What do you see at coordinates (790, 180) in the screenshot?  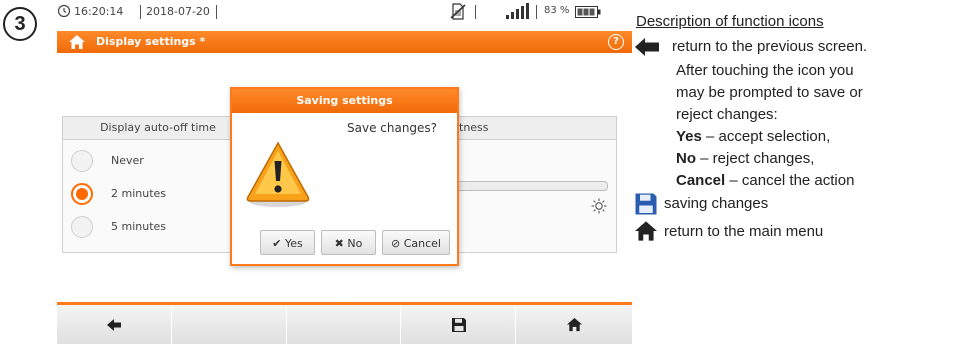 I see `cancel-text: – cancel the action` at bounding box center [790, 180].